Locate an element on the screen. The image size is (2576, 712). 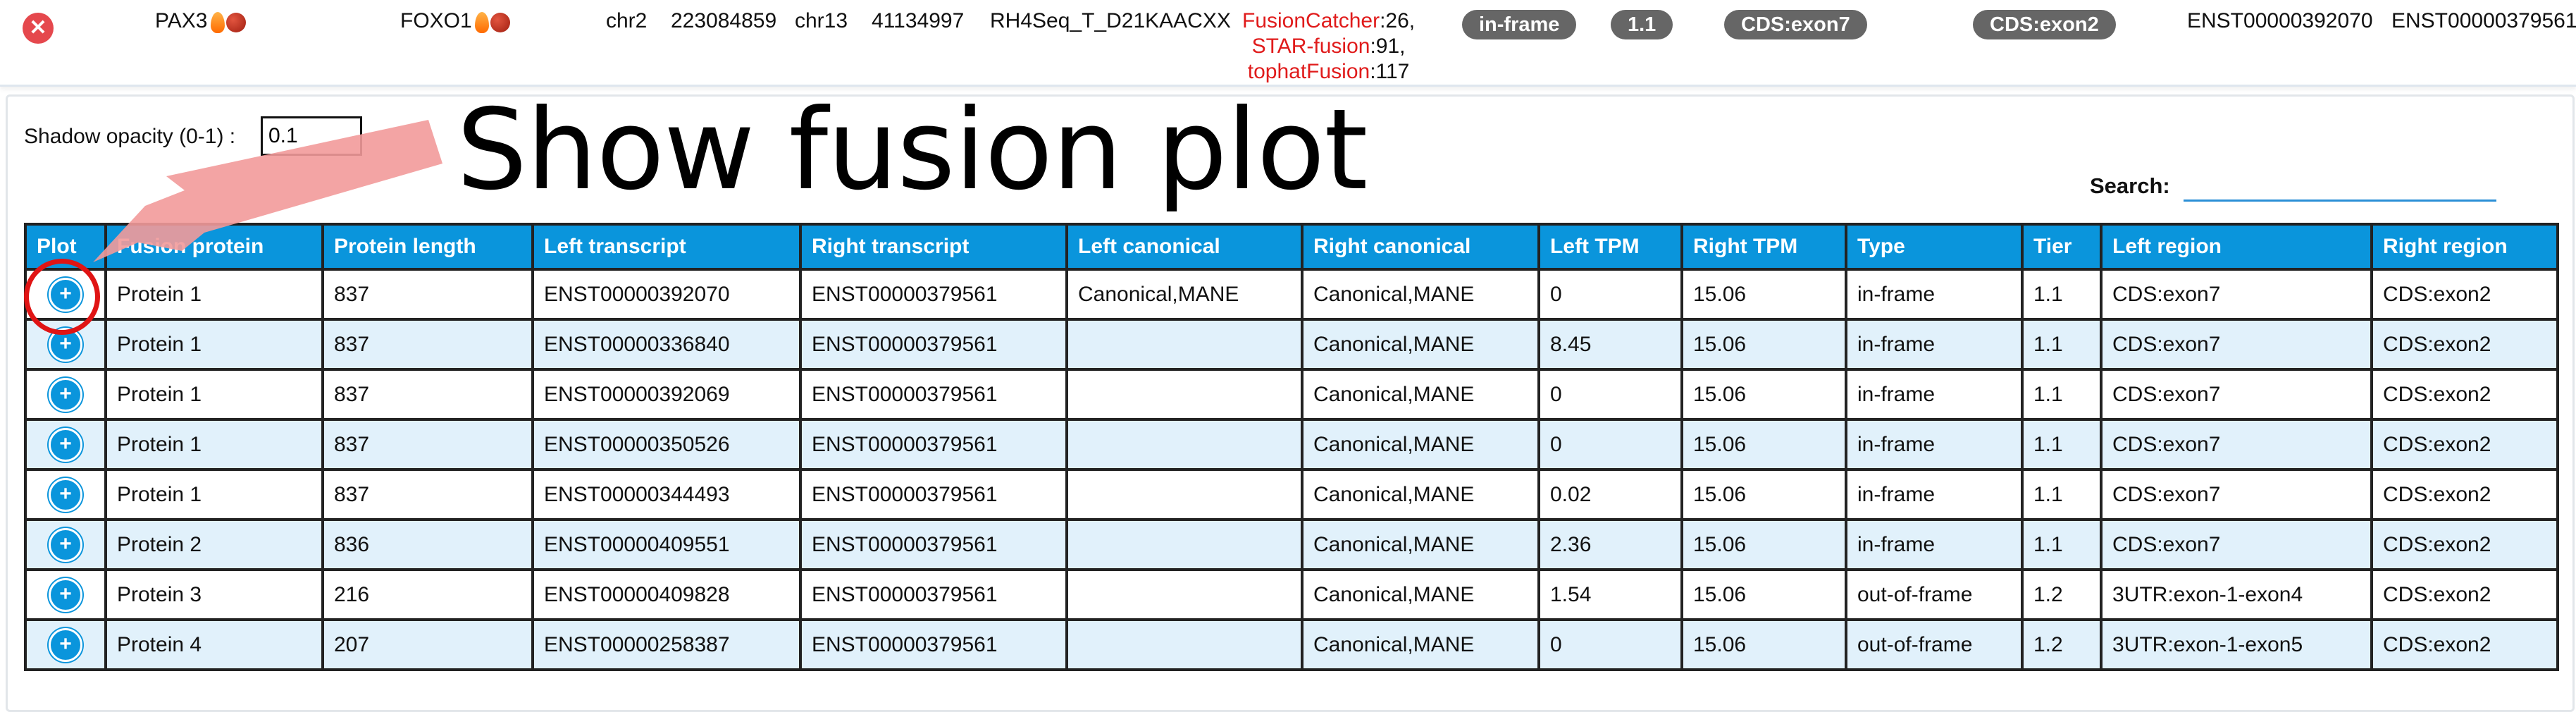
column-header: Protein length is located at coordinates (427, 247).